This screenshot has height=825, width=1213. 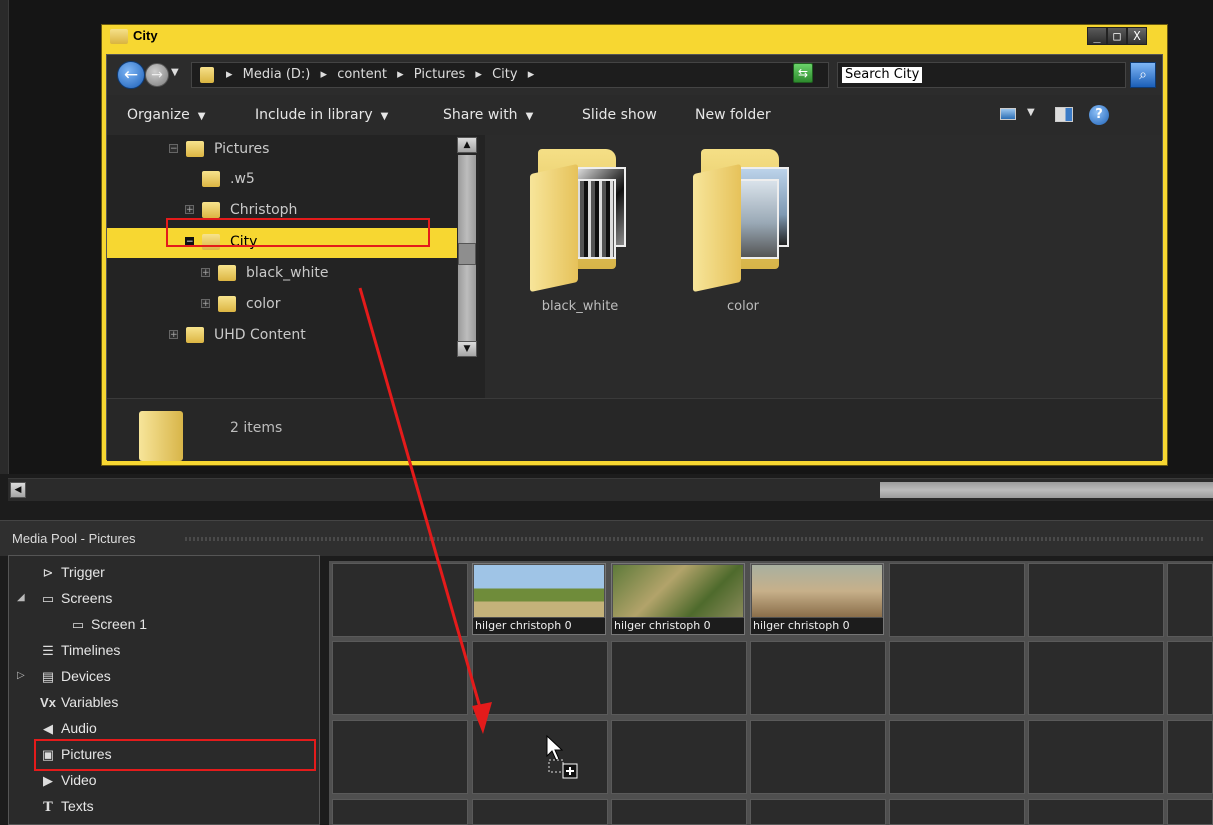 I want to click on include-in-library-menu: Include in library ▼, so click(x=321, y=115).